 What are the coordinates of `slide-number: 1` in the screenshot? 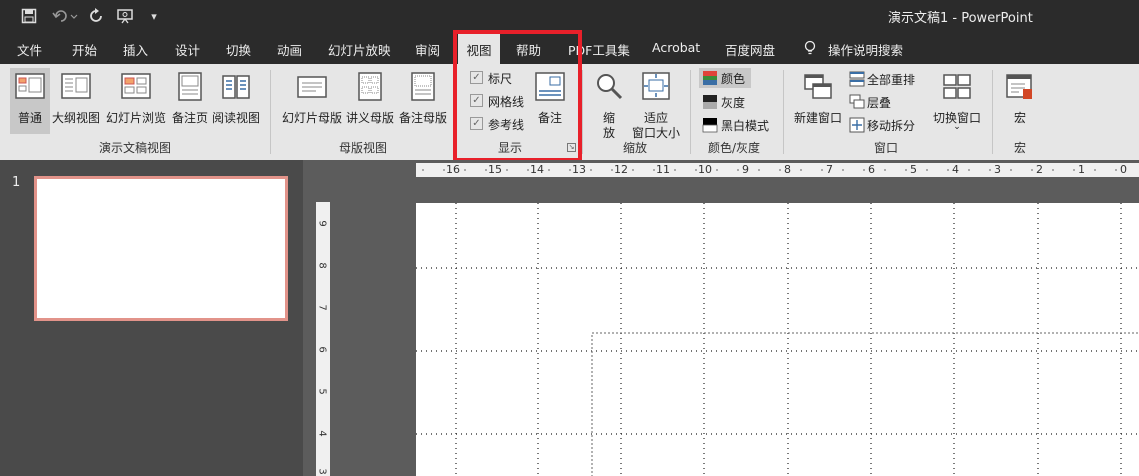 It's located at (16, 182).